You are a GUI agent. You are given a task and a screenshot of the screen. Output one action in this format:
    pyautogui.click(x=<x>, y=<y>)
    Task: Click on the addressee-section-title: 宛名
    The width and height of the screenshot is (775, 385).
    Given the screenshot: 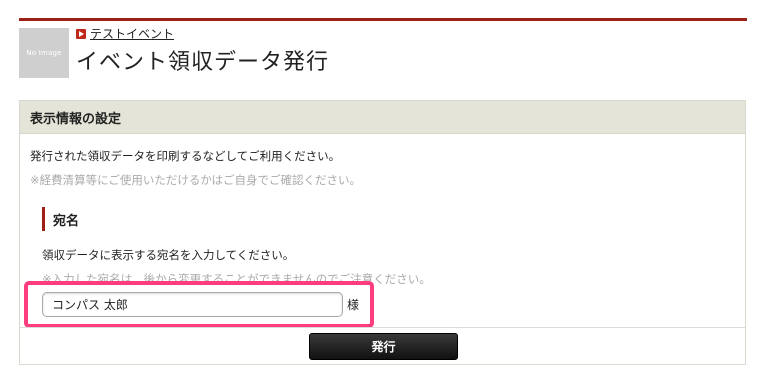 What is the action you would take?
    pyautogui.click(x=60, y=219)
    